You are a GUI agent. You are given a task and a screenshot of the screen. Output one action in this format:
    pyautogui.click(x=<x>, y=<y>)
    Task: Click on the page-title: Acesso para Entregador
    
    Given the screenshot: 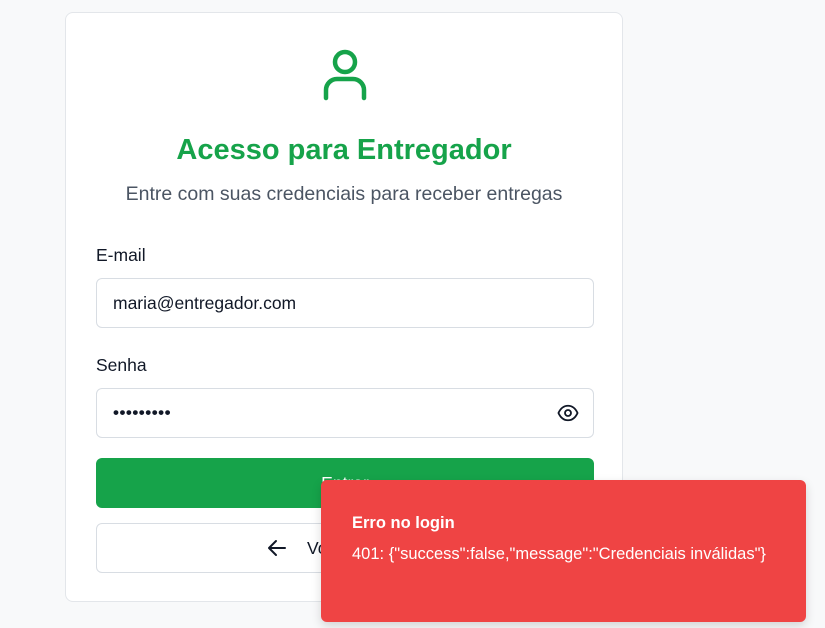 What is the action you would take?
    pyautogui.click(x=344, y=150)
    